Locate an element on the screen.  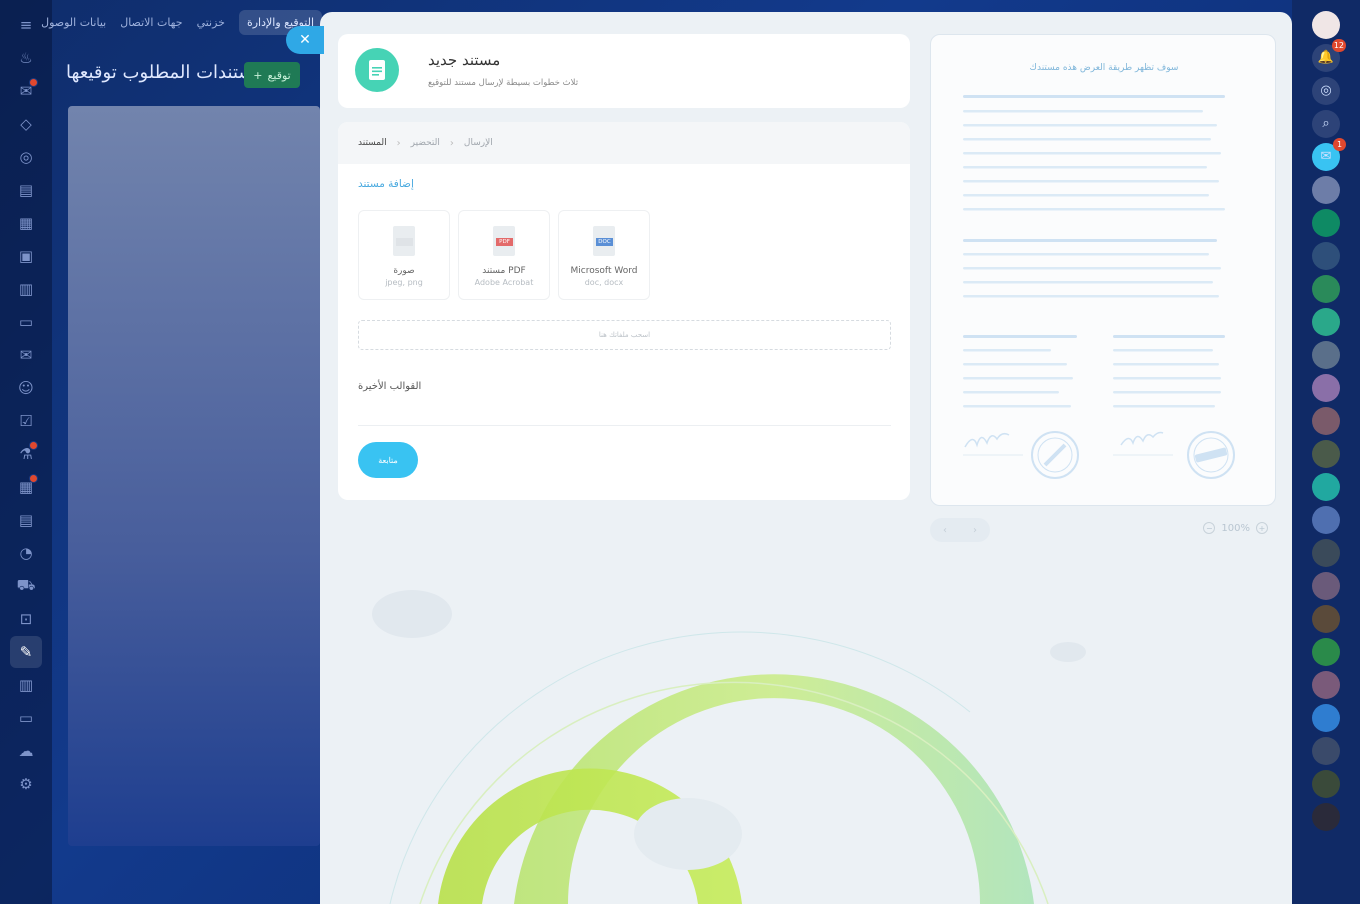
filter-icon: ⚗ is located at coordinates (26, 454).